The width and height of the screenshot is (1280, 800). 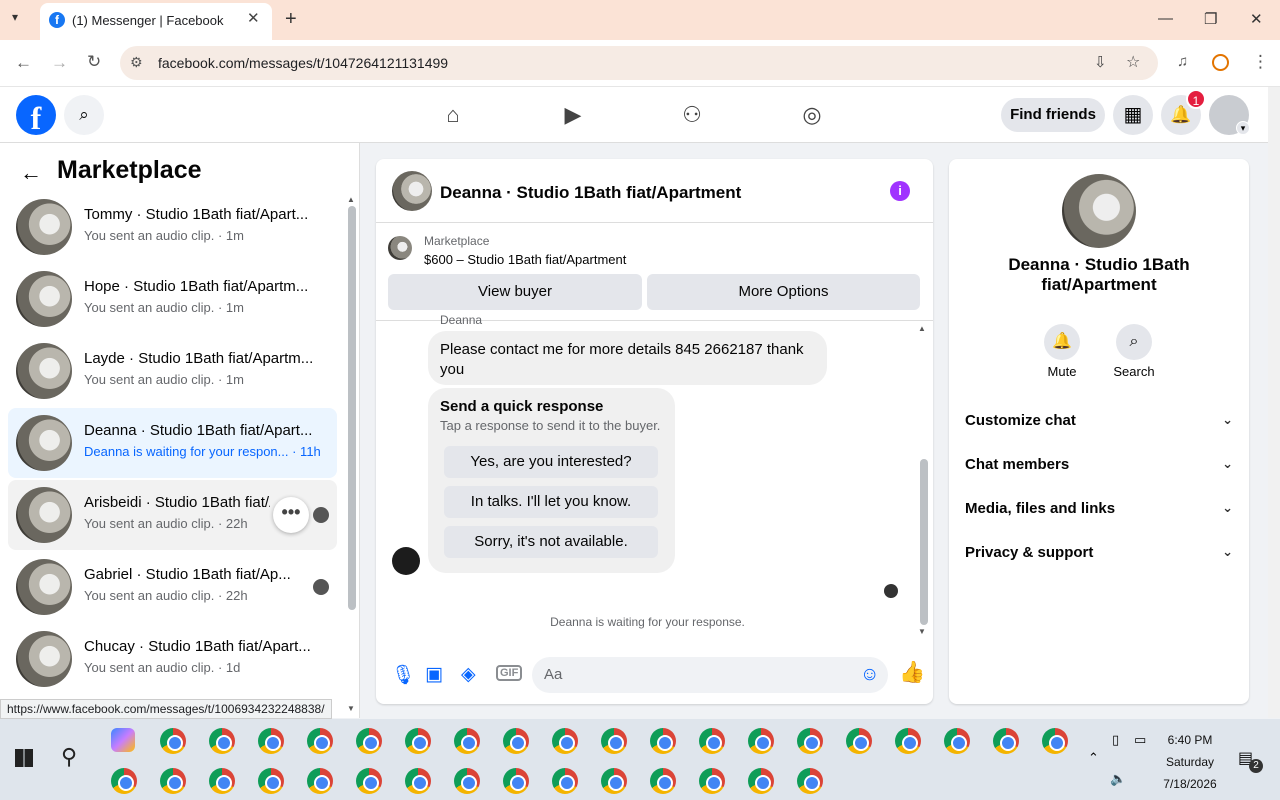 What do you see at coordinates (924, 542) in the screenshot?
I see `chat-scrollbar` at bounding box center [924, 542].